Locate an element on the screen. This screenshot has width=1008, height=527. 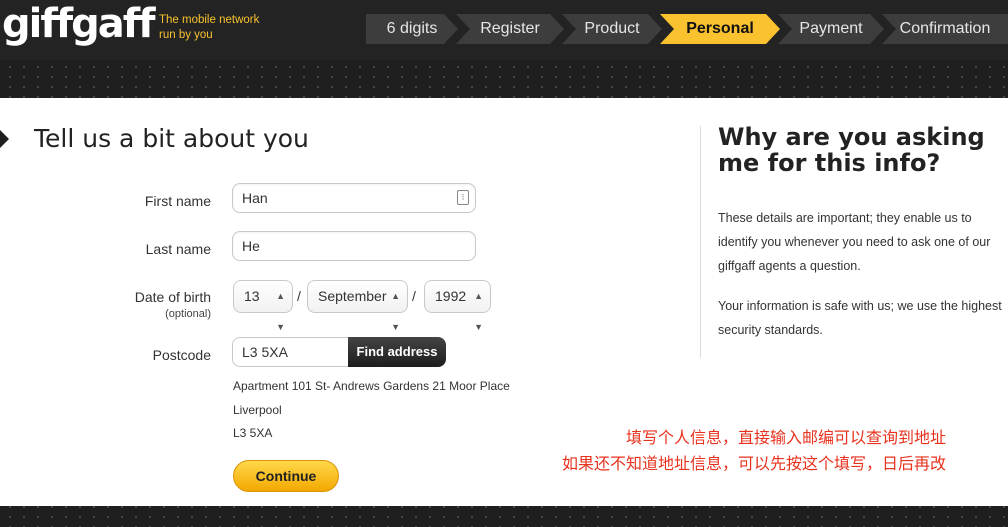
postcode-input: L3 5XA is located at coordinates (290, 352).